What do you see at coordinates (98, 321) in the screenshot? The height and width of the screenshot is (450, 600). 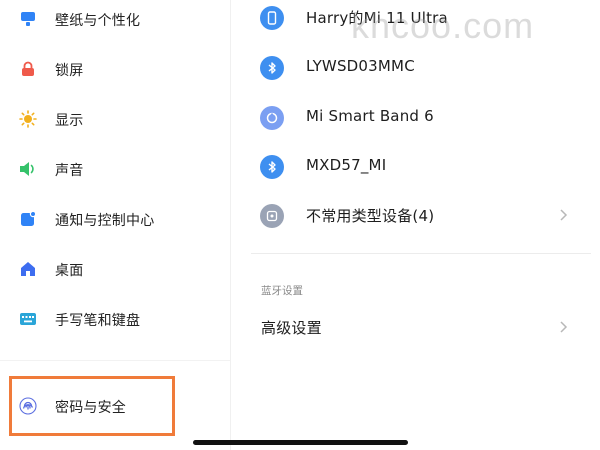 I see `sidebar-item-label: 手写笔和键盘` at bounding box center [98, 321].